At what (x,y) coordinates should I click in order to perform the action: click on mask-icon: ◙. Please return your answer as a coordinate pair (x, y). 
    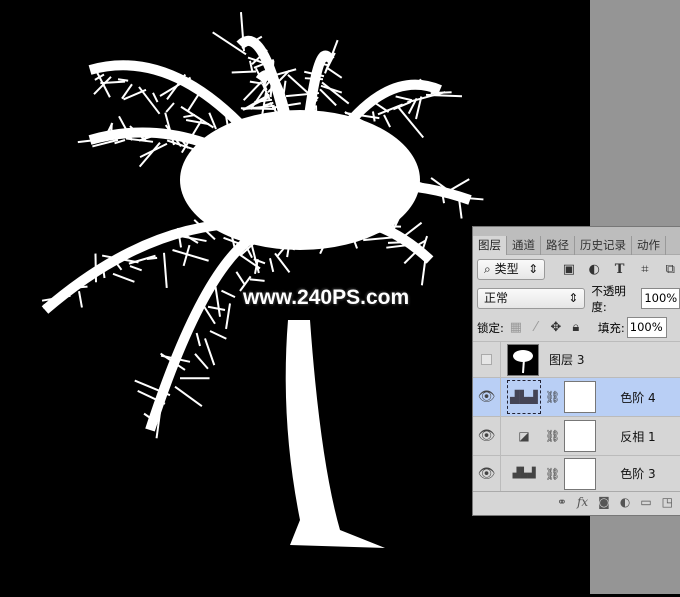
    Looking at the image, I should click on (604, 502).